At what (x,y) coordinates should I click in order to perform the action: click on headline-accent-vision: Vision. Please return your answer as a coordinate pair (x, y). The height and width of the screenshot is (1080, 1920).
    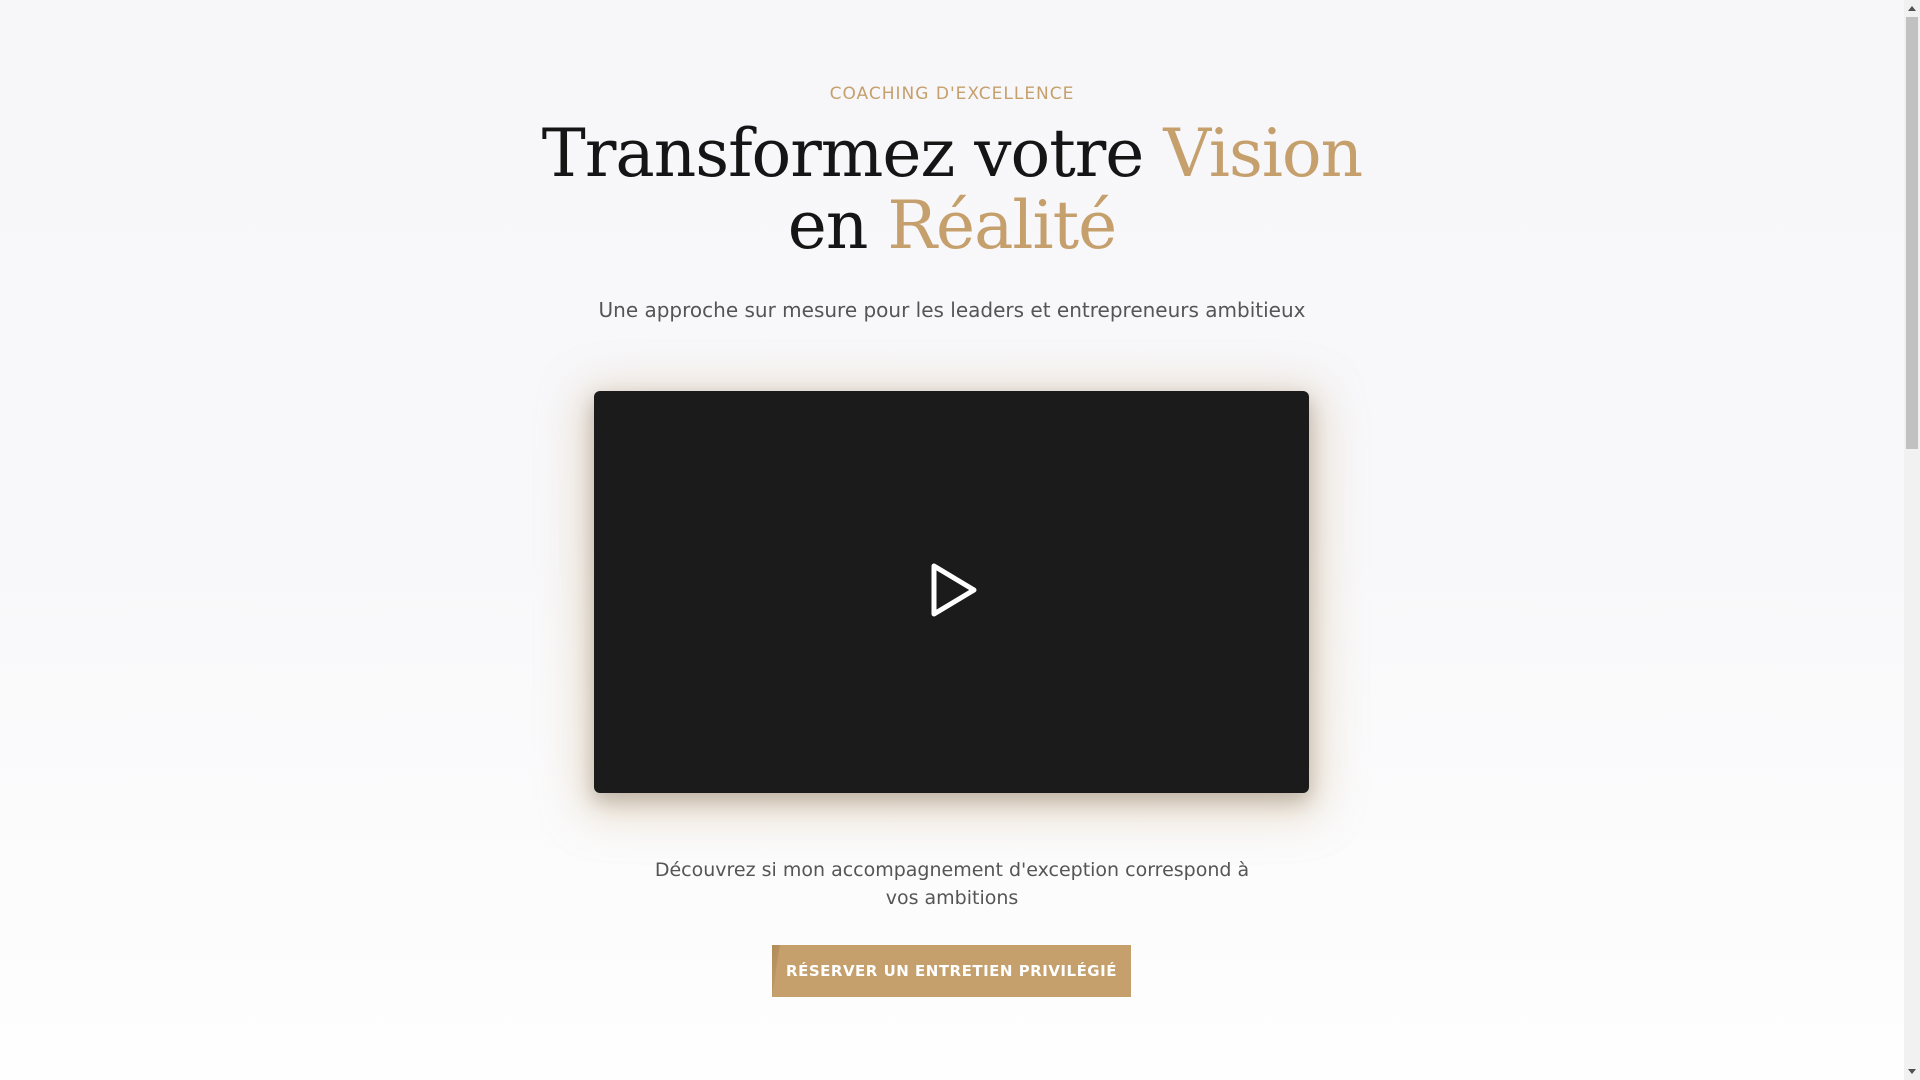
    Looking at the image, I should click on (1263, 153).